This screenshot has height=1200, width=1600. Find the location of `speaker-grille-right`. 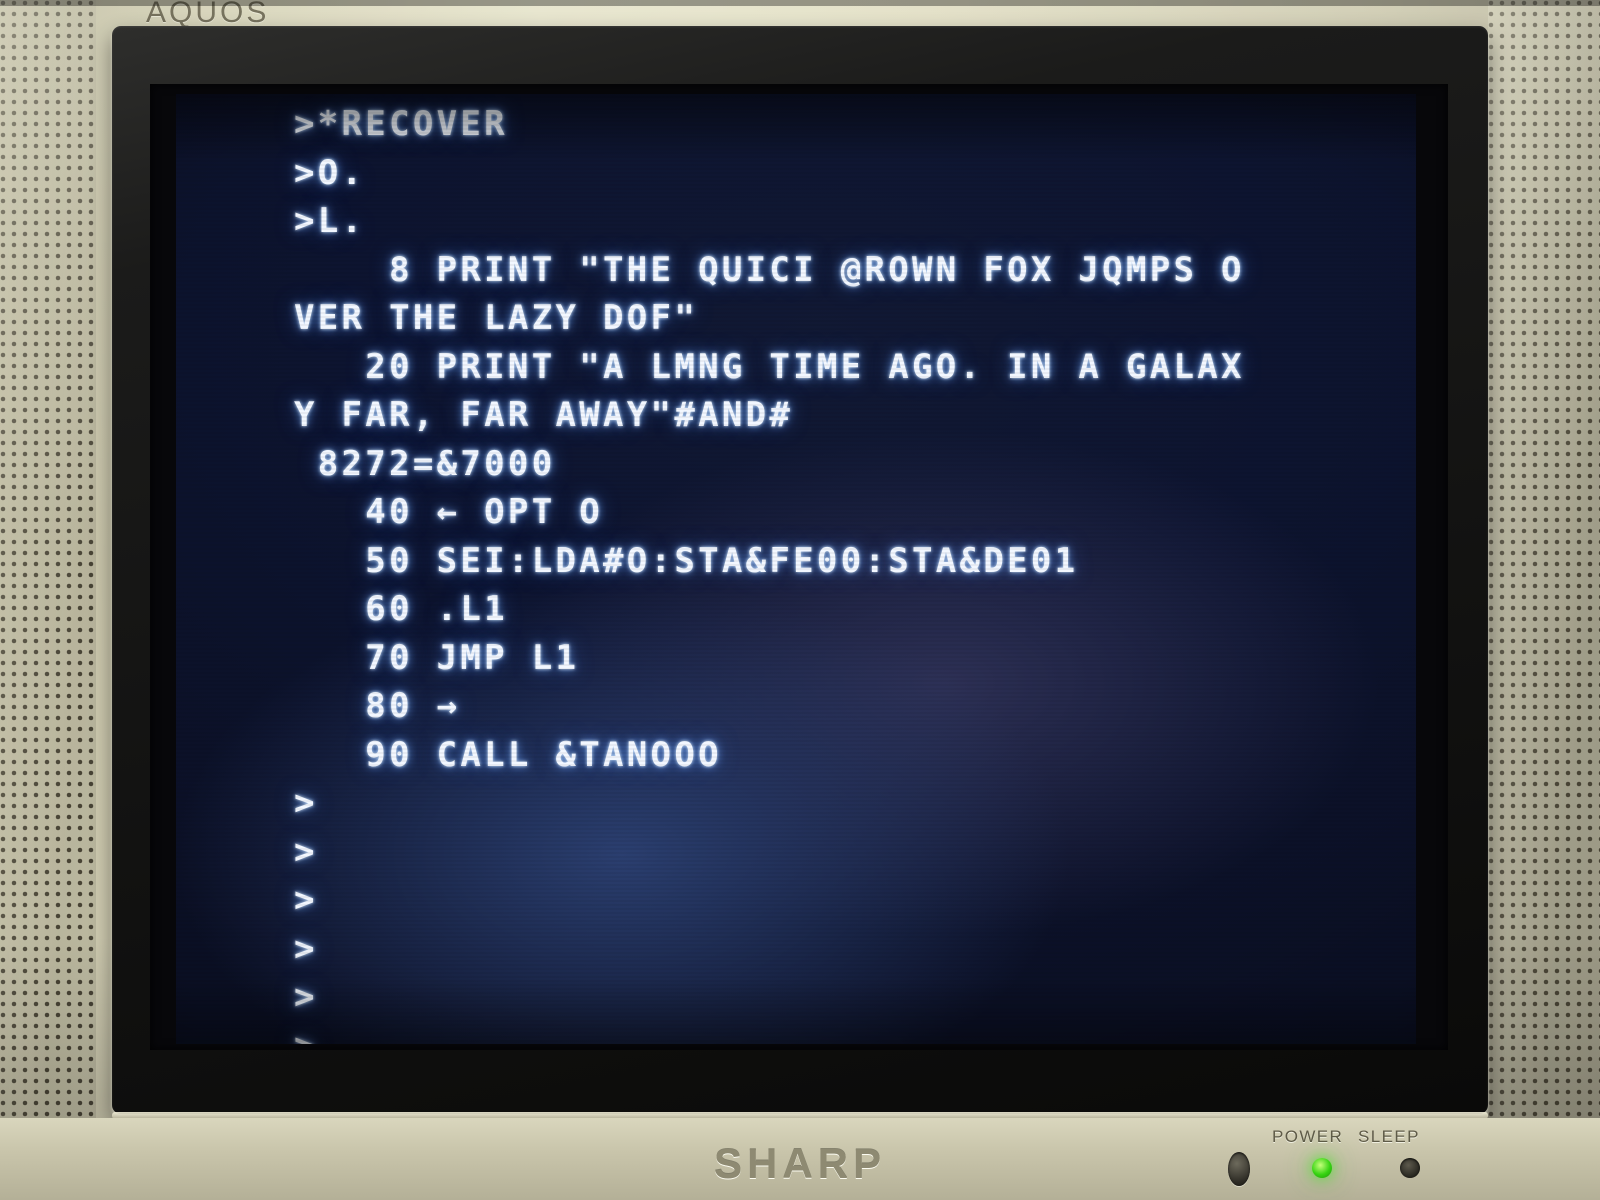

speaker-grille-right is located at coordinates (1544, 600).